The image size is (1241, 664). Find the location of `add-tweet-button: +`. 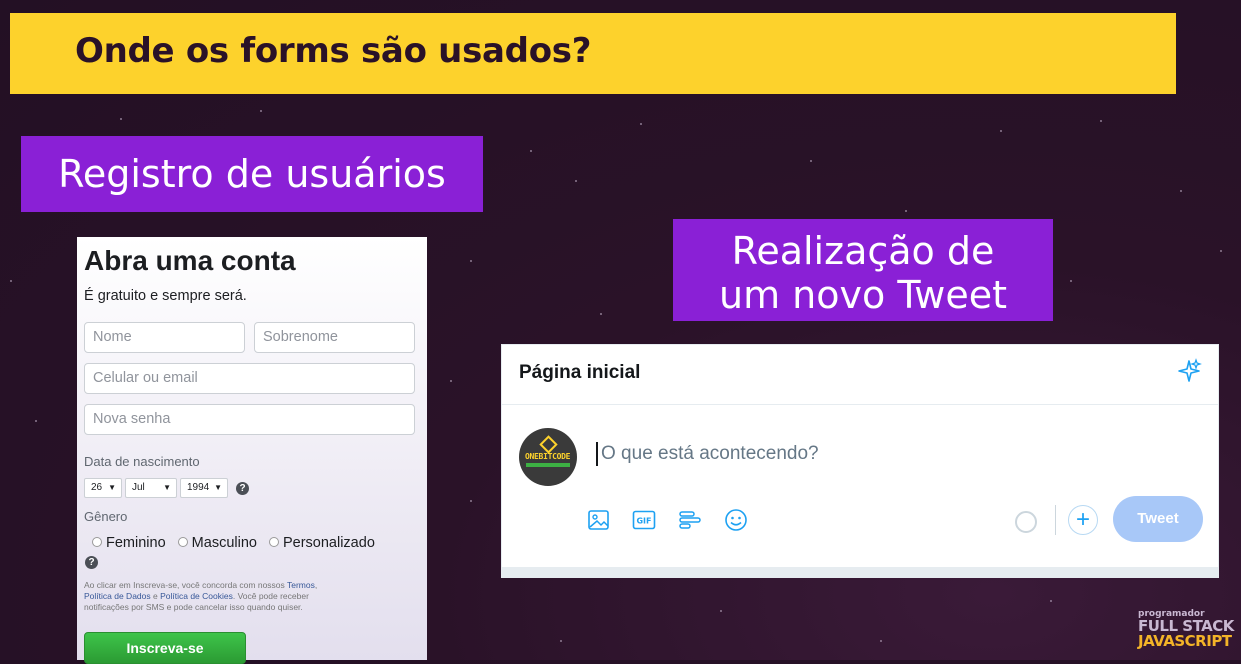

add-tweet-button: + is located at coordinates (1083, 520).